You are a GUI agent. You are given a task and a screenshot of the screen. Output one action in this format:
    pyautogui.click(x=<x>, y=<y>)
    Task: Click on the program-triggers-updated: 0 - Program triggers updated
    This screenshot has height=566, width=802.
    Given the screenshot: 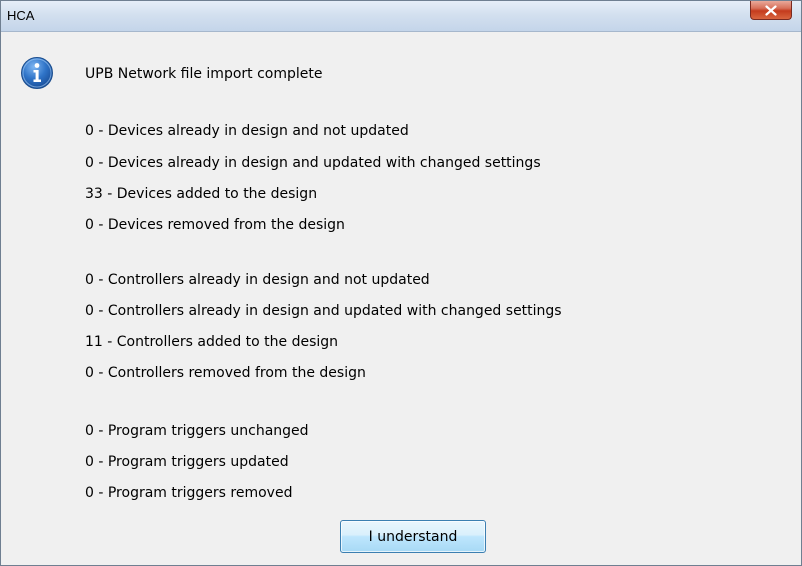 What is the action you would take?
    pyautogui.click(x=187, y=462)
    